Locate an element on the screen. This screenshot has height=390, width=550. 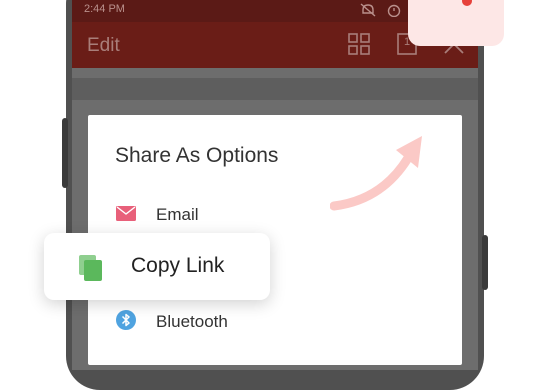
copy-link-button: Copy Link is located at coordinates (157, 266).